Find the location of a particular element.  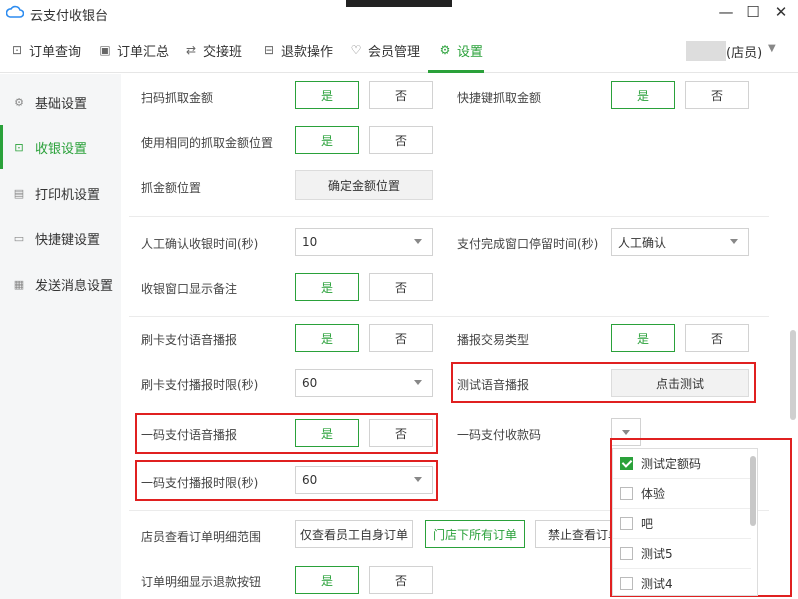

sidebar-item-printer: ▤ 打印机设置 is located at coordinates (60, 193).